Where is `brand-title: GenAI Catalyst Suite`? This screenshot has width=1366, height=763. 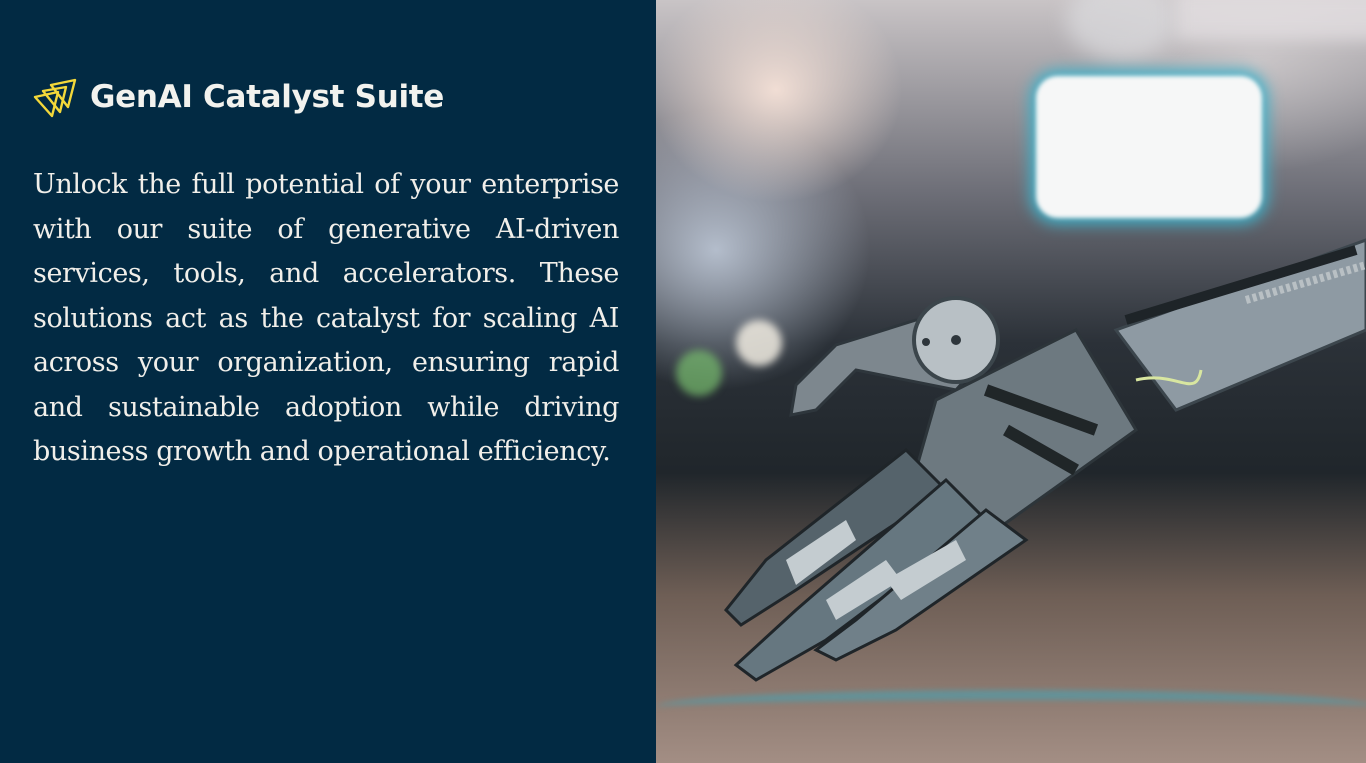
brand-title: GenAI Catalyst Suite is located at coordinates (267, 97).